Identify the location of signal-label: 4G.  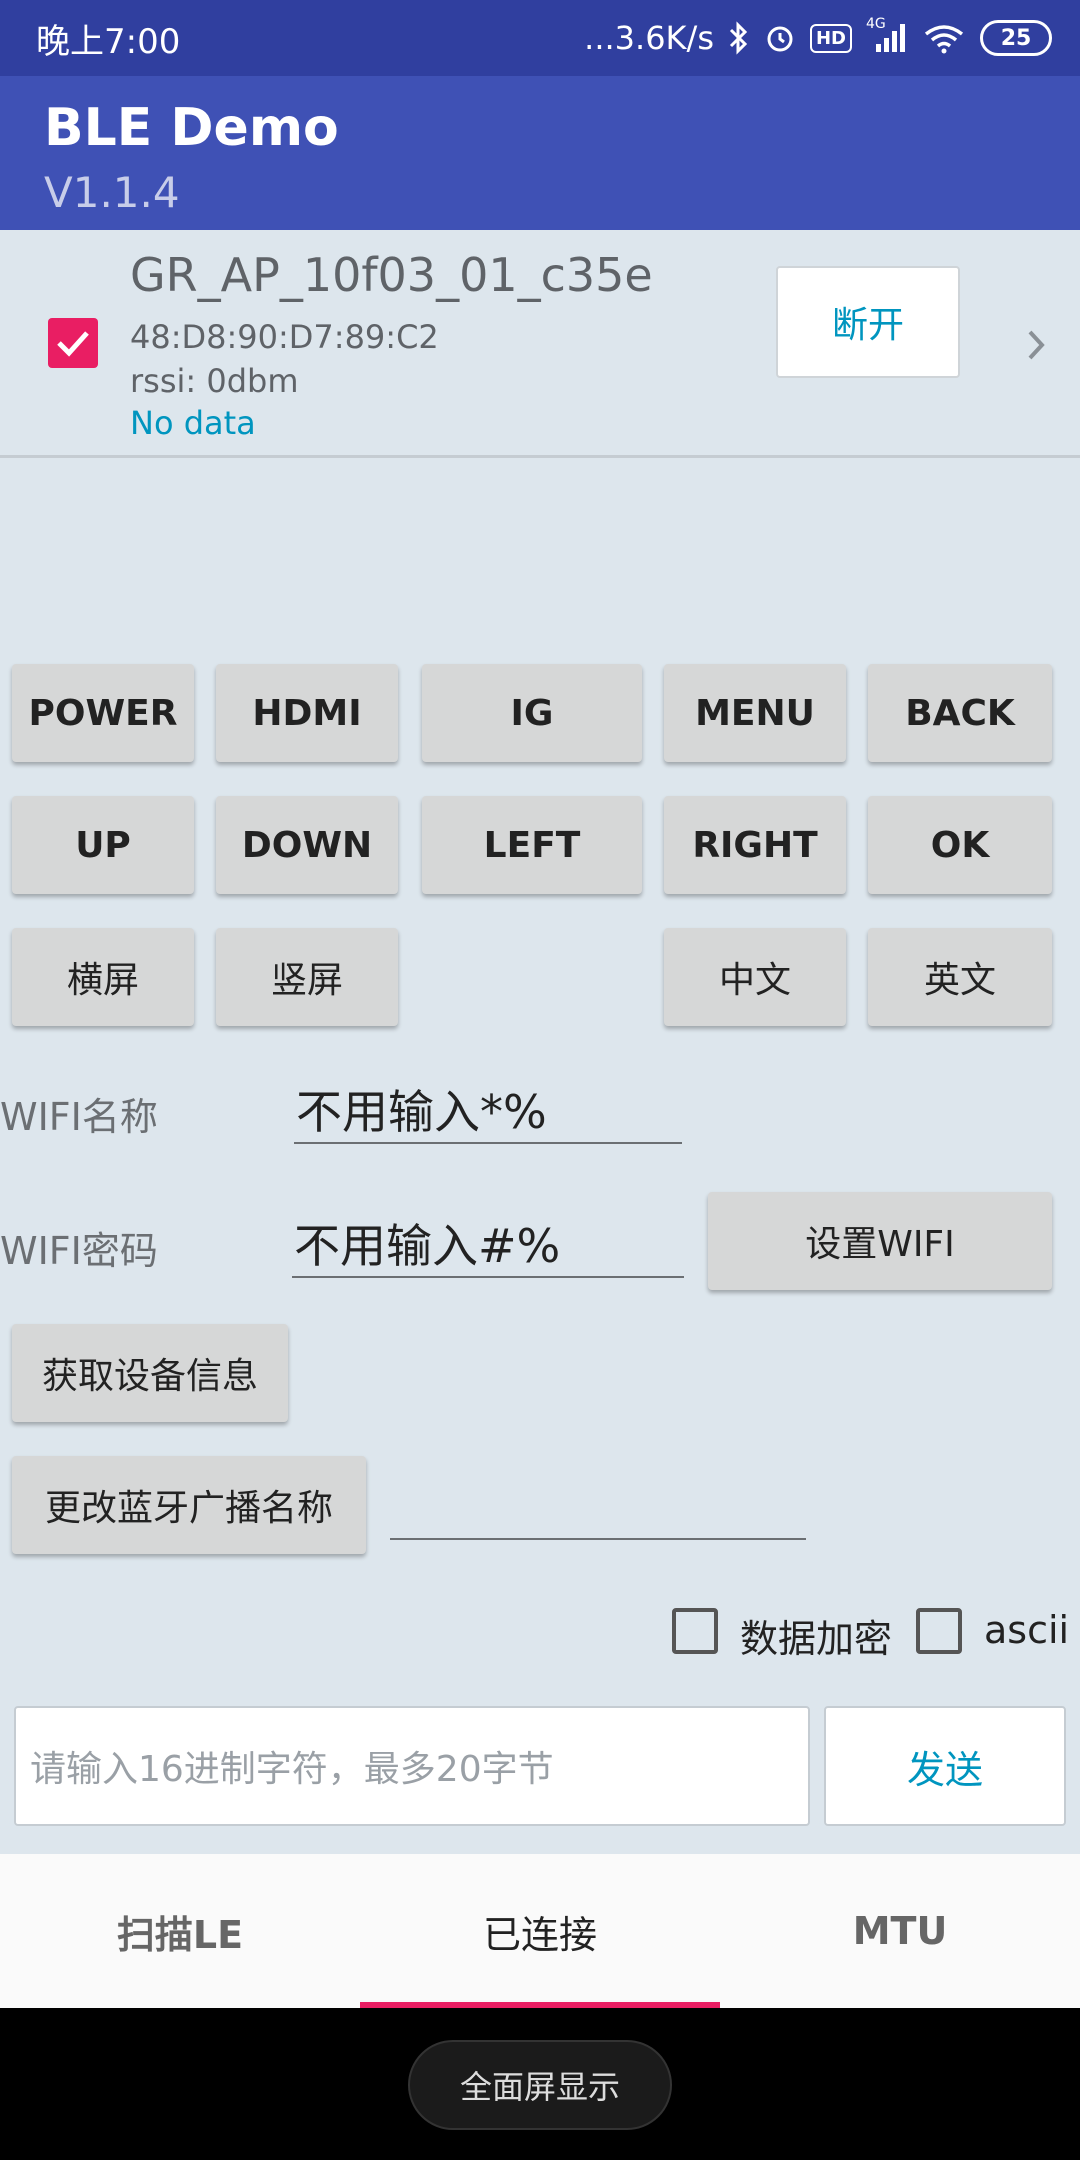
(876, 24).